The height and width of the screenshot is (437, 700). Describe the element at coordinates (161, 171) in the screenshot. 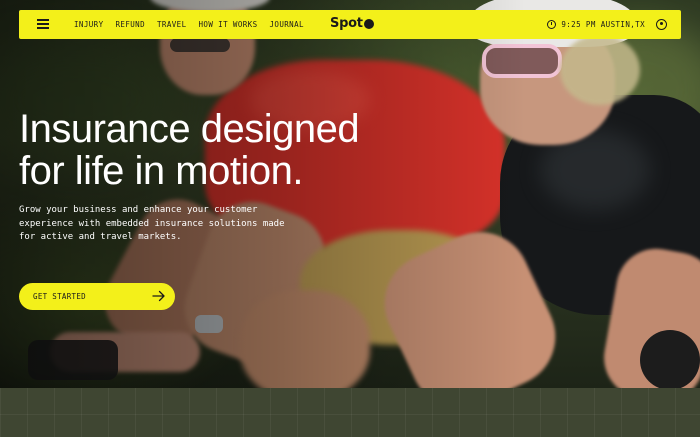

I see `headline-line-2: for life in motion.` at that location.